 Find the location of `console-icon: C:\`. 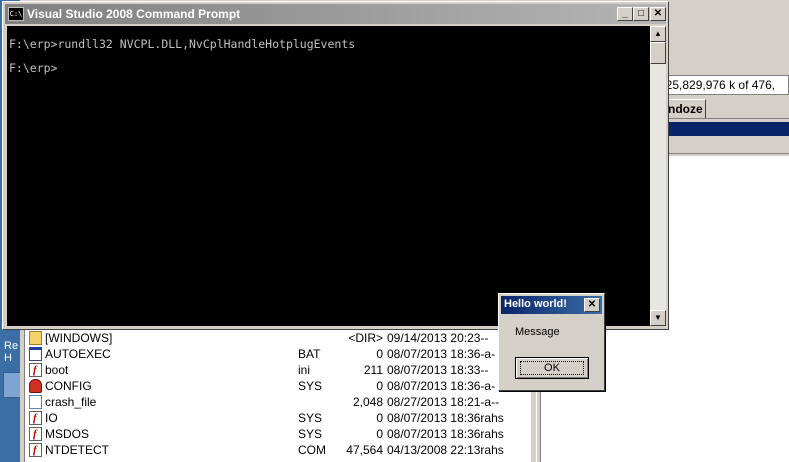

console-icon: C:\ is located at coordinates (16, 14).